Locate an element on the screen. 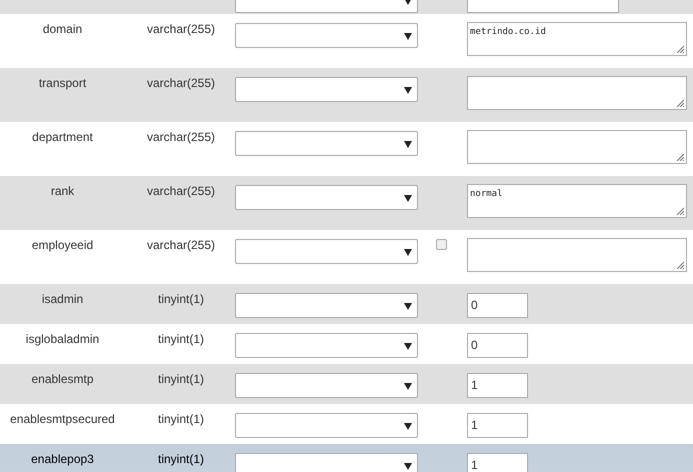 This screenshot has height=472, width=693. column-name: rank is located at coordinates (62, 192).